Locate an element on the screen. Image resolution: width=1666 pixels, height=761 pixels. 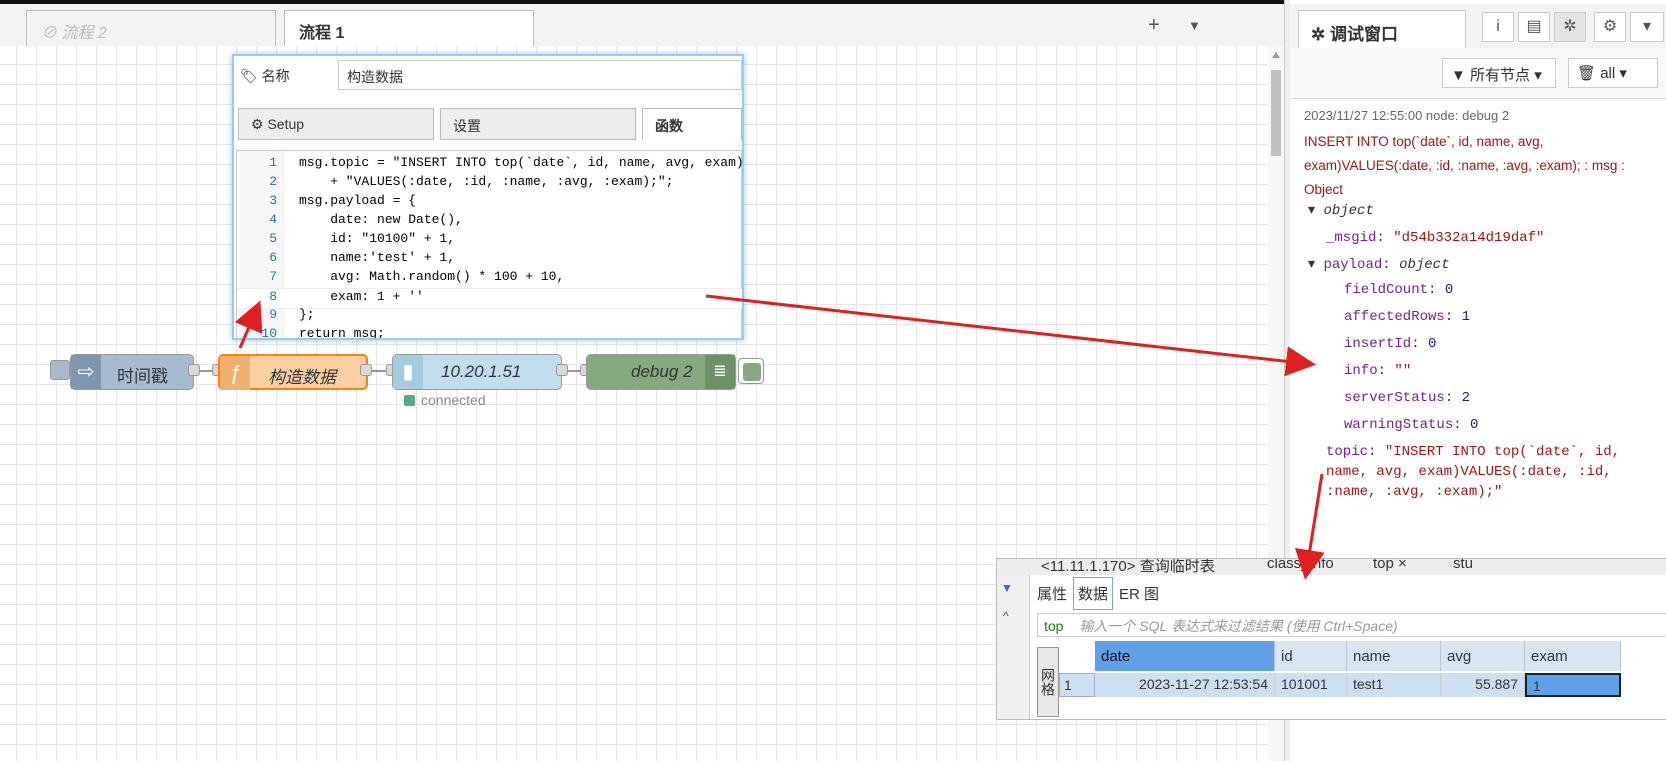
arrow-to-code is located at coordinates (248, 324).